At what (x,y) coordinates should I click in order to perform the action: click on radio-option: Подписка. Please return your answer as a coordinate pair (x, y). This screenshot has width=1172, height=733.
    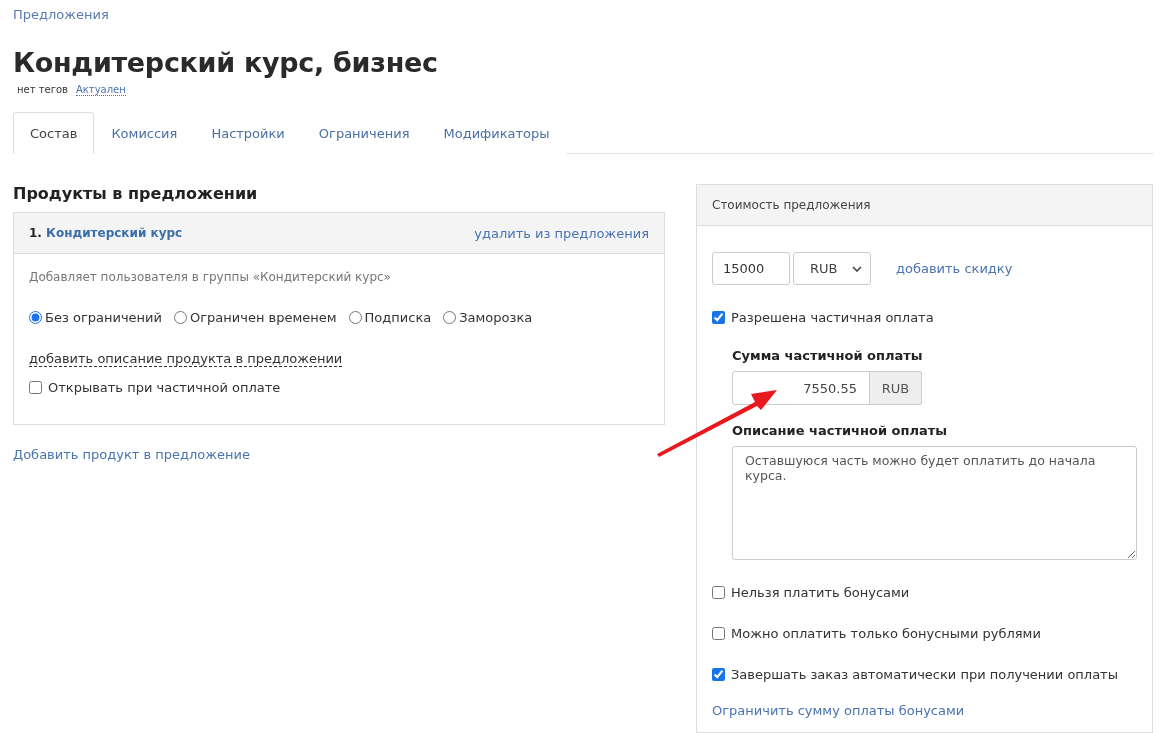
    Looking at the image, I should click on (390, 317).